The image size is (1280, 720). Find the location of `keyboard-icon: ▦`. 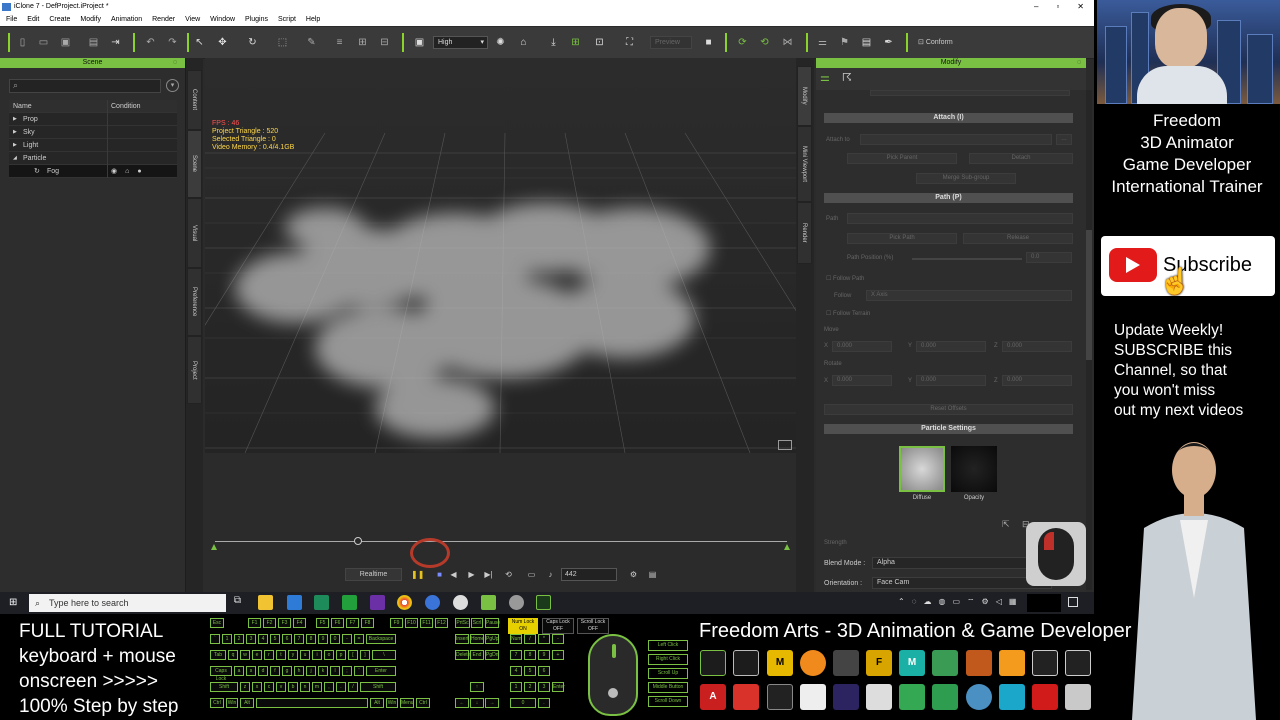

keyboard-icon: ▦ is located at coordinates (1013, 602).